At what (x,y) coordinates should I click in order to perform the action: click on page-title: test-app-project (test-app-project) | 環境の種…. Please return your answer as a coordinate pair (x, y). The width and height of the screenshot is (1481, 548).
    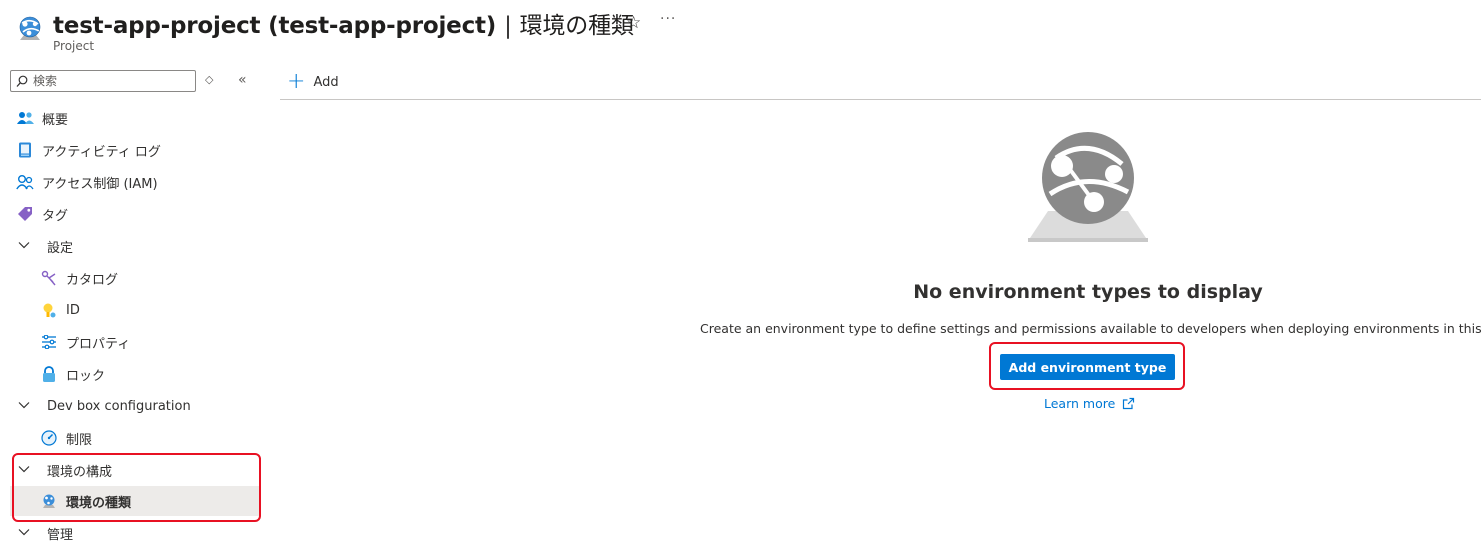
    Looking at the image, I should click on (343, 23).